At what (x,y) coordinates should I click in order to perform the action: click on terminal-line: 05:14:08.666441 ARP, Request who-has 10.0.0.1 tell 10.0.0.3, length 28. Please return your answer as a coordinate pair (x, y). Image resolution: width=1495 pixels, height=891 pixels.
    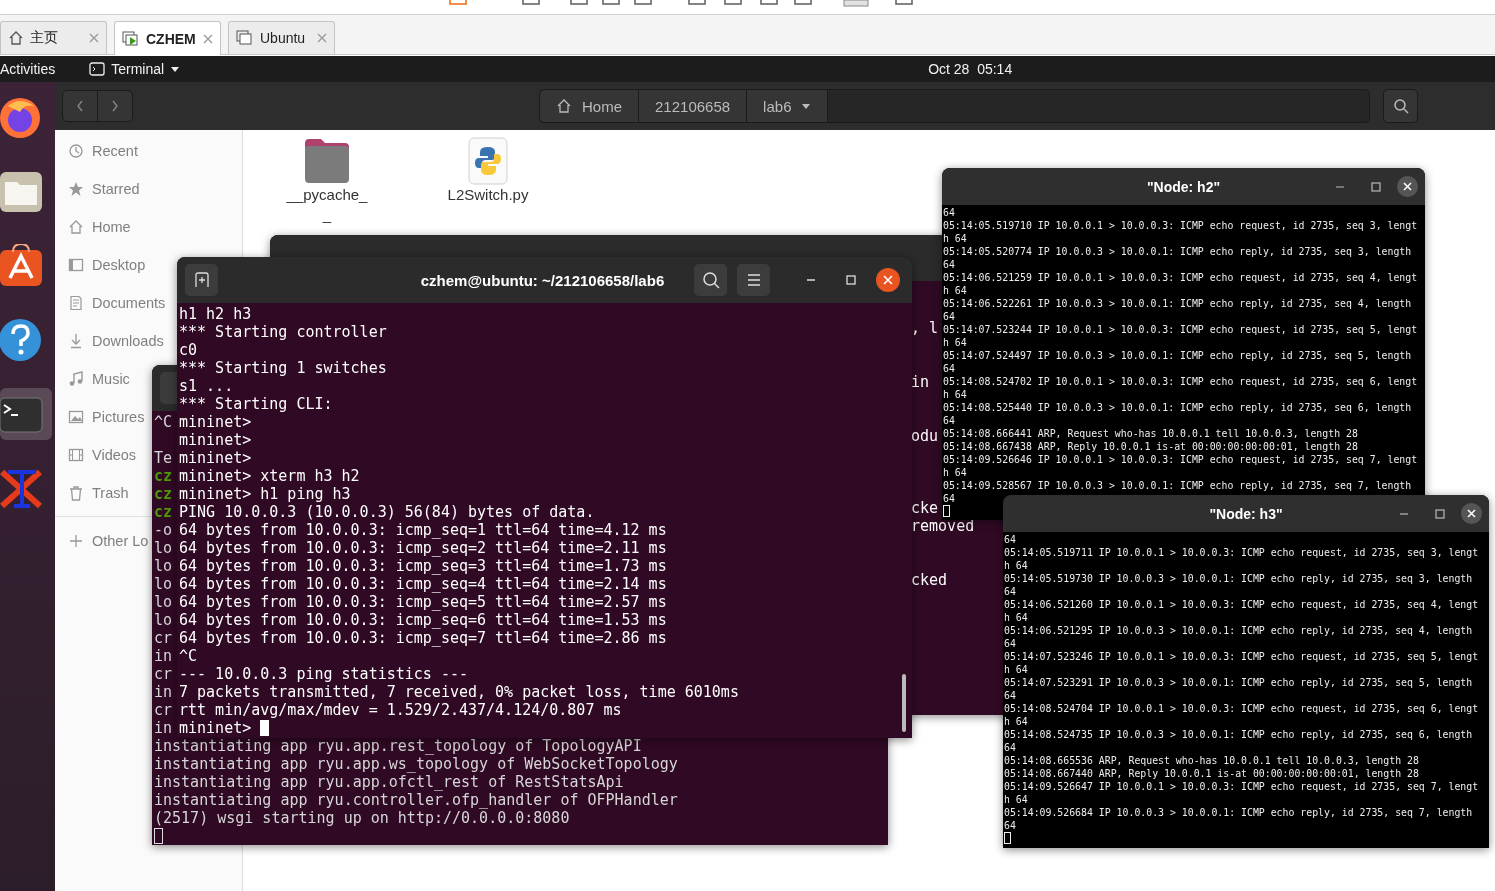
    Looking at the image, I should click on (1150, 433).